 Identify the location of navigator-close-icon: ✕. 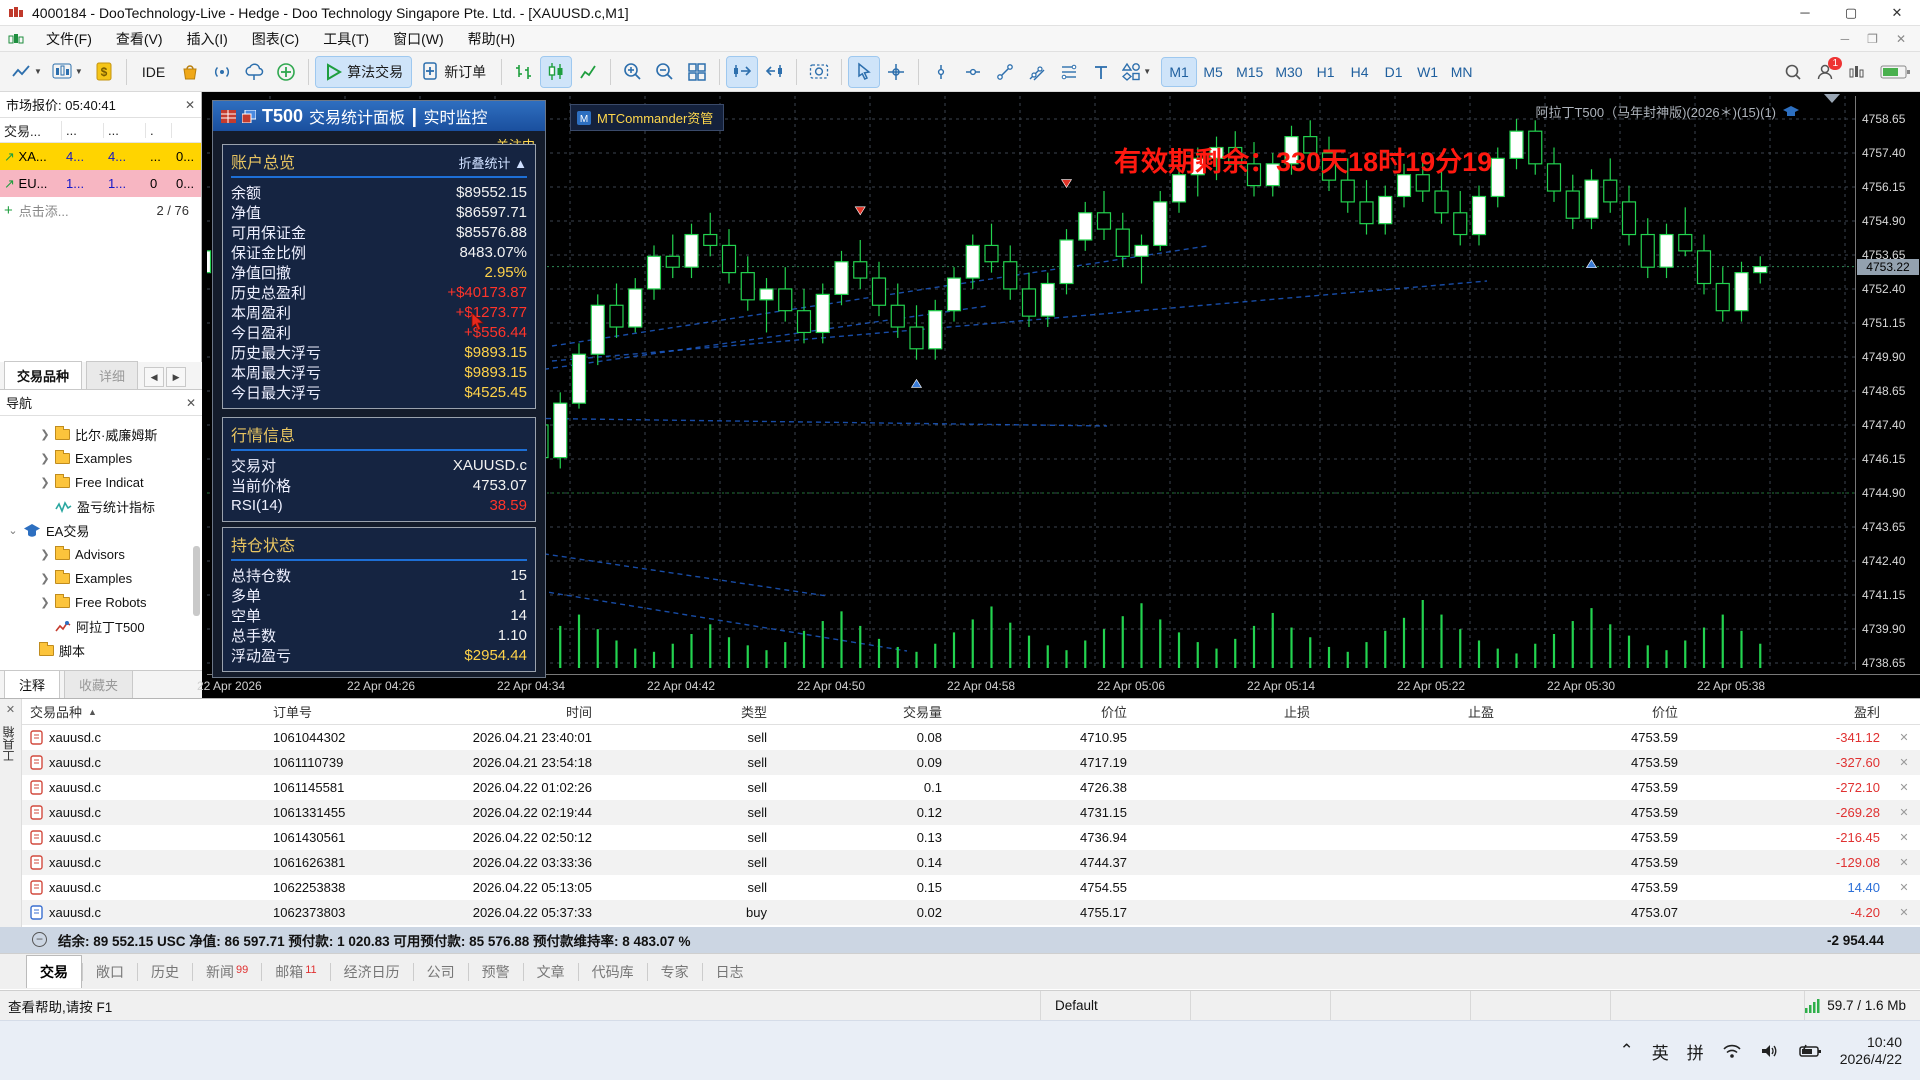
(191, 403).